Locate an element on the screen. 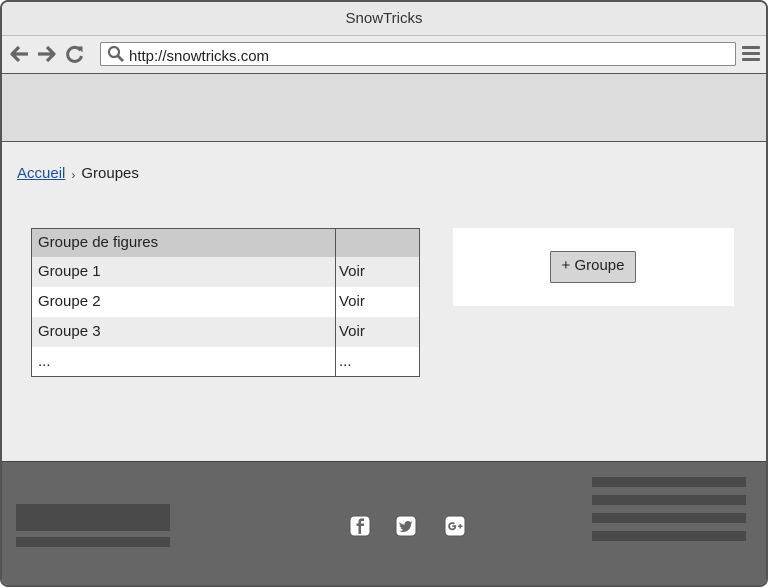 The image size is (768, 587). arrow-left-icon is located at coordinates (19, 54).